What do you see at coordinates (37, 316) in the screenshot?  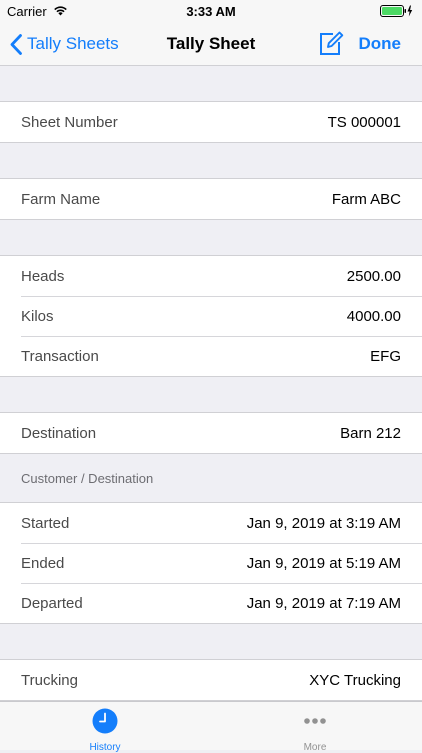 I see `row-label: Kilos` at bounding box center [37, 316].